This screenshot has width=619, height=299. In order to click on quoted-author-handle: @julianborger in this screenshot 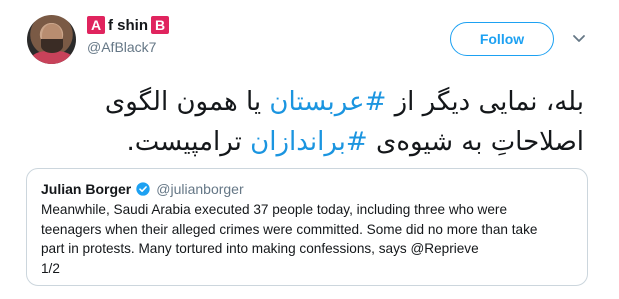, I will do `click(200, 189)`.